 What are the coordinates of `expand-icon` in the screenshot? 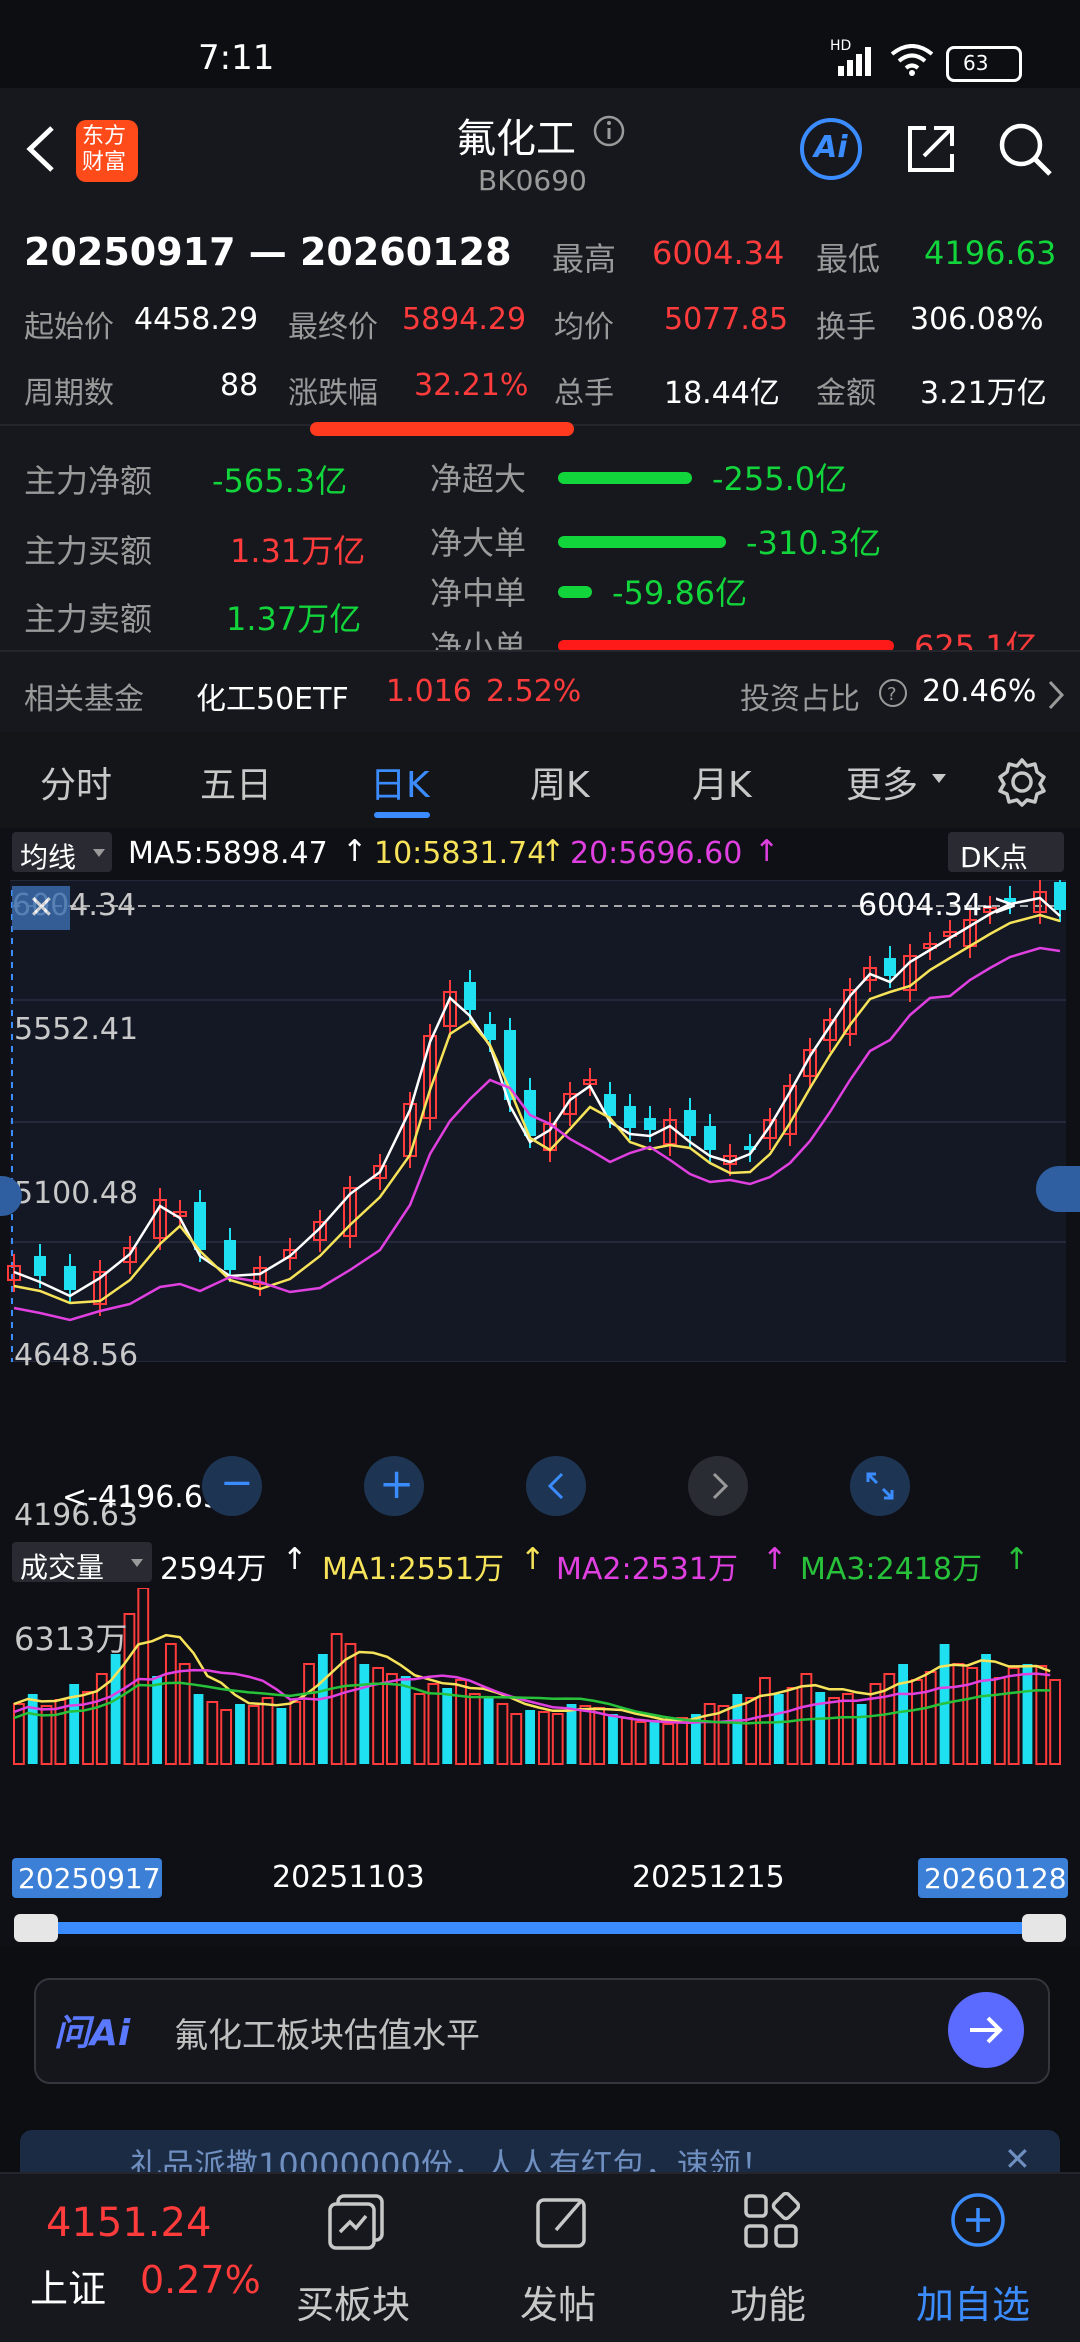 It's located at (880, 1486).